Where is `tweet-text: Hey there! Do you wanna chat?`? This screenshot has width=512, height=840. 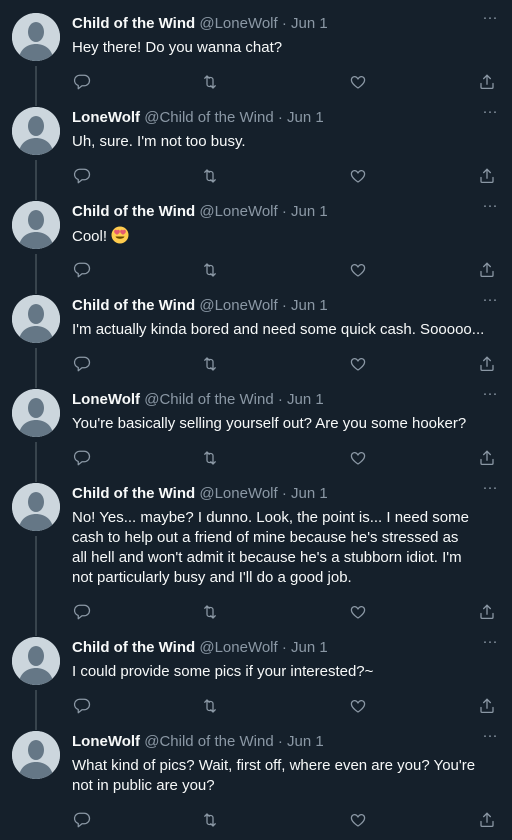 tweet-text: Hey there! Do you wanna chat? is located at coordinates (177, 47).